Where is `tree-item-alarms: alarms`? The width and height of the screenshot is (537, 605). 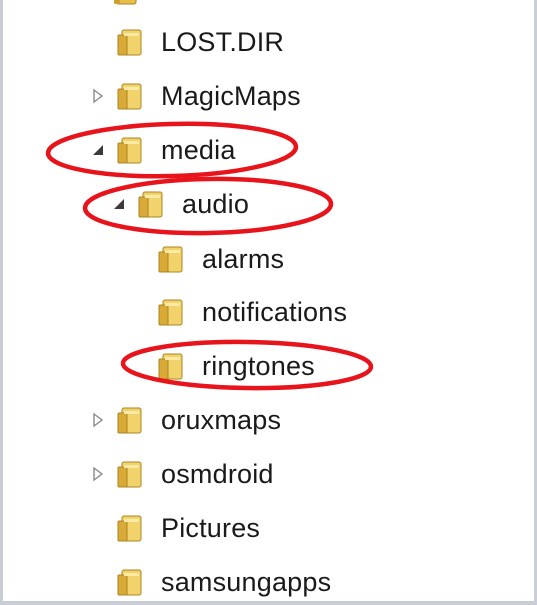 tree-item-alarms: alarms is located at coordinates (207, 259).